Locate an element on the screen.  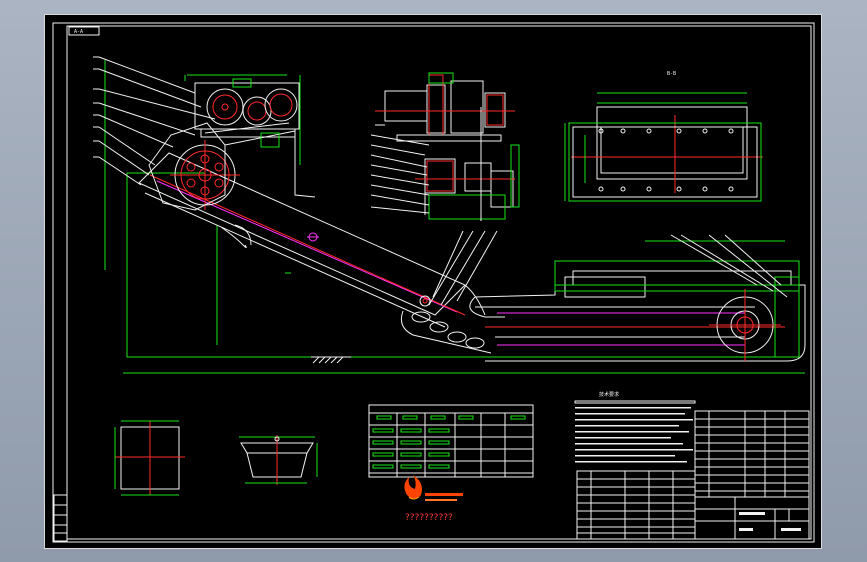
watermark-text: ?????????? is located at coordinates (429, 518).